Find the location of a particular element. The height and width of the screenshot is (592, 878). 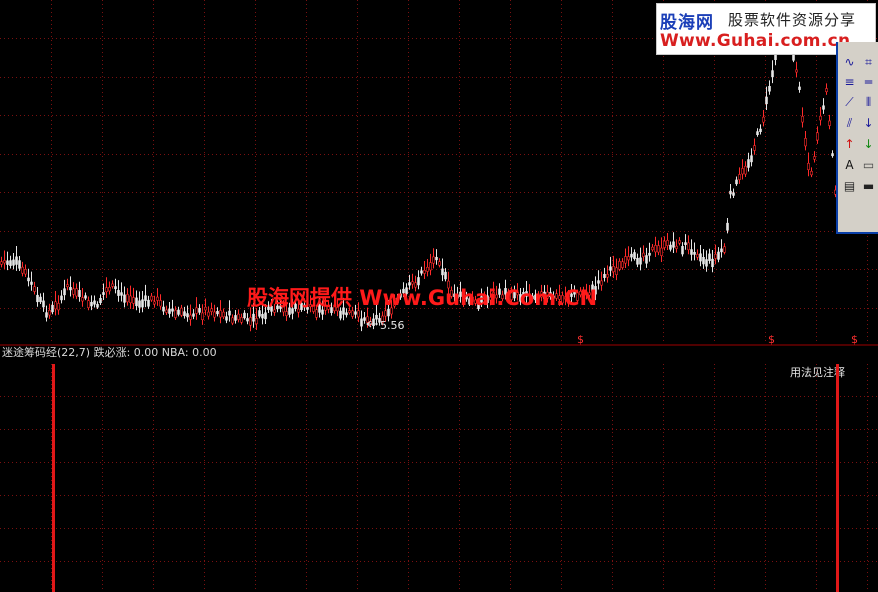

text-icon: A is located at coordinates (849, 165).